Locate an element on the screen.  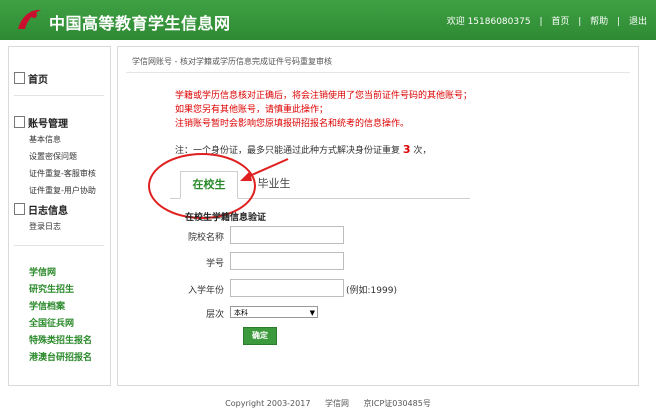
sidebar-item-id-duplicate-assist: 证件重复-用户协助 is located at coordinates (62, 190).